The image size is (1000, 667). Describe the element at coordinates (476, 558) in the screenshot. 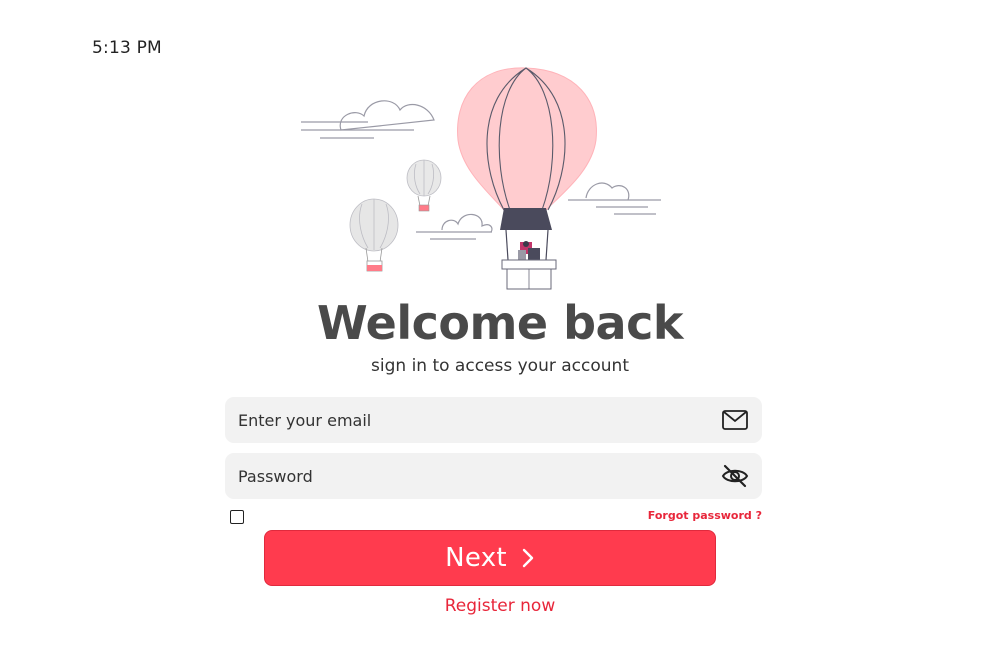

I see `next-button-label: Next` at that location.